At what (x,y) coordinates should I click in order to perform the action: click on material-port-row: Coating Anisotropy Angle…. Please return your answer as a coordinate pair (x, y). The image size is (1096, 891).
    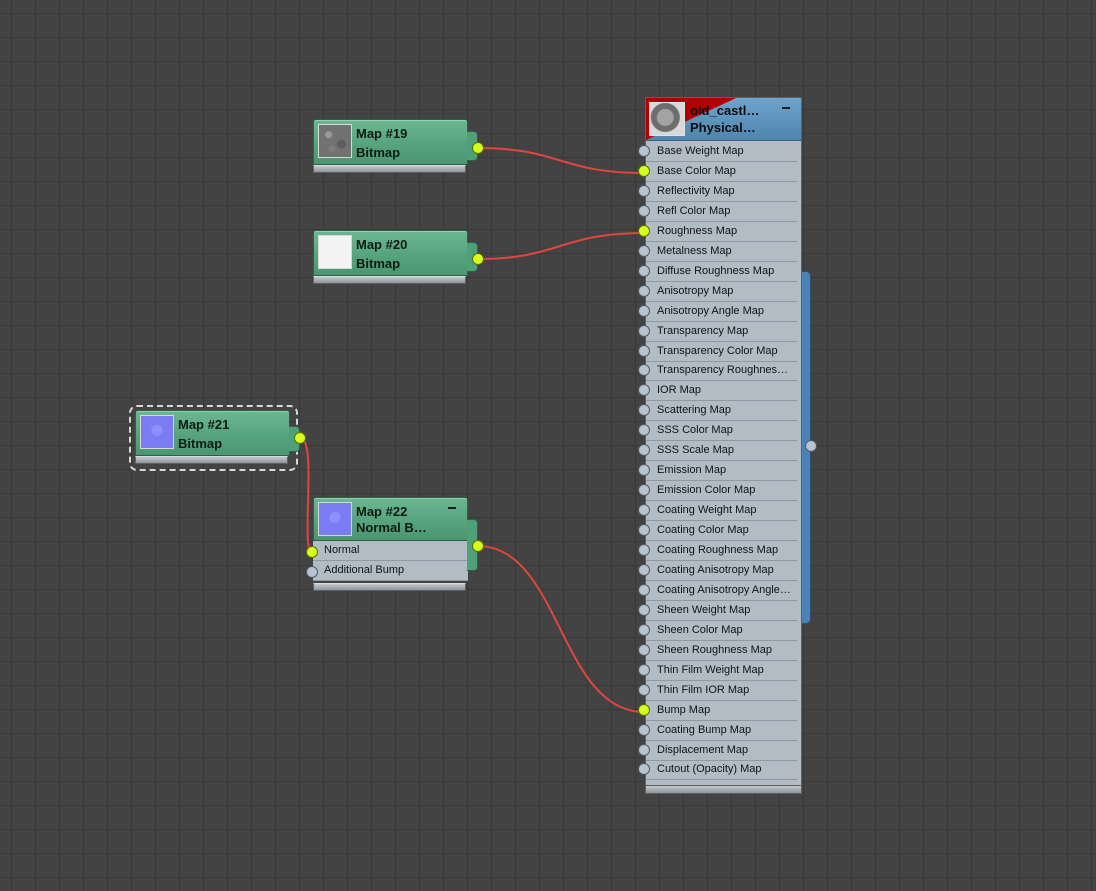
    Looking at the image, I should click on (721, 591).